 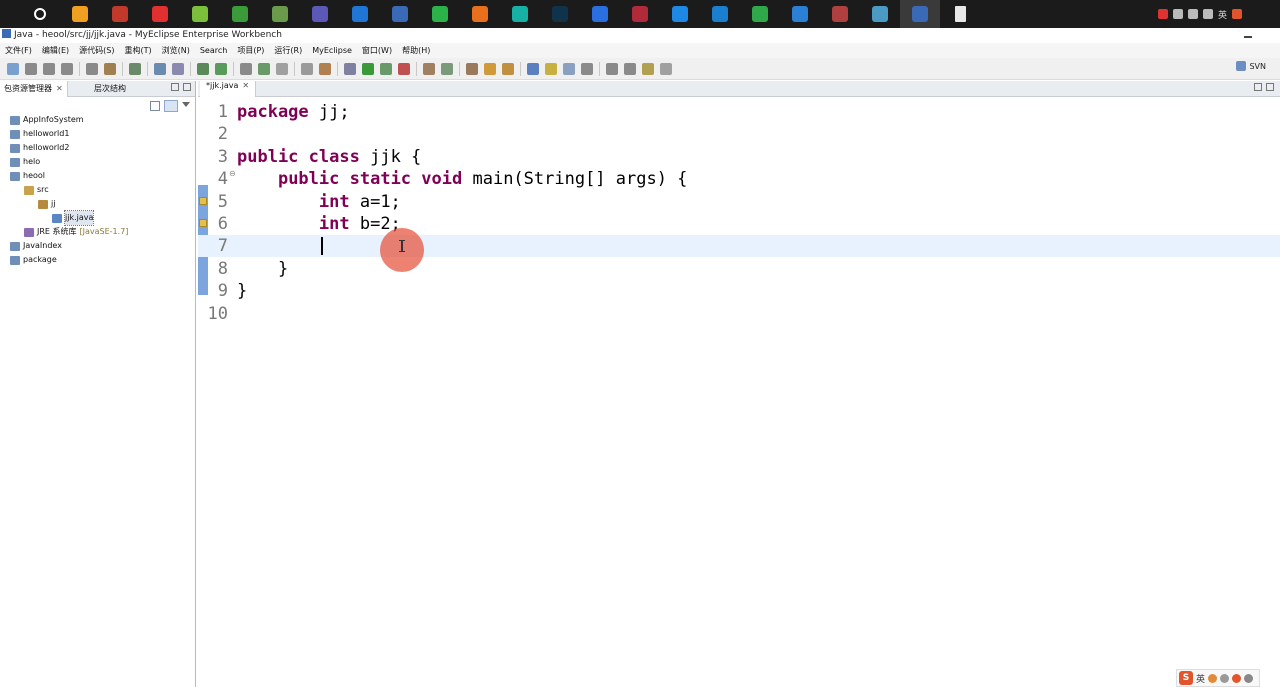 I want to click on tree-item: jj, so click(x=46, y=204).